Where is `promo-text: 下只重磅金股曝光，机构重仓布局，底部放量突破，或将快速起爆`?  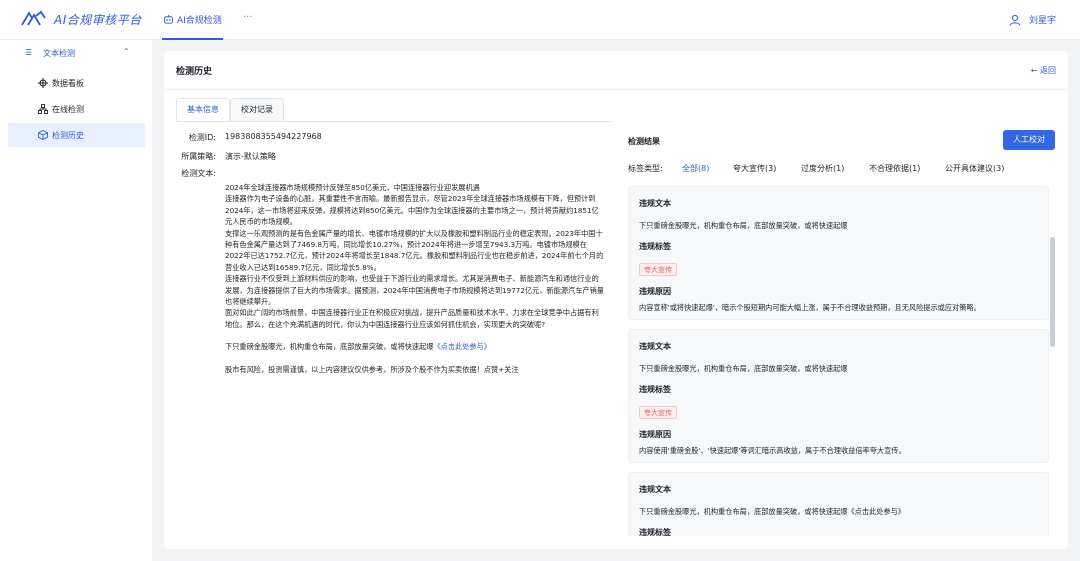
promo-text: 下只重磅金股曝光，机构重仓布局，底部放量突破，或将快速起爆 is located at coordinates (329, 347).